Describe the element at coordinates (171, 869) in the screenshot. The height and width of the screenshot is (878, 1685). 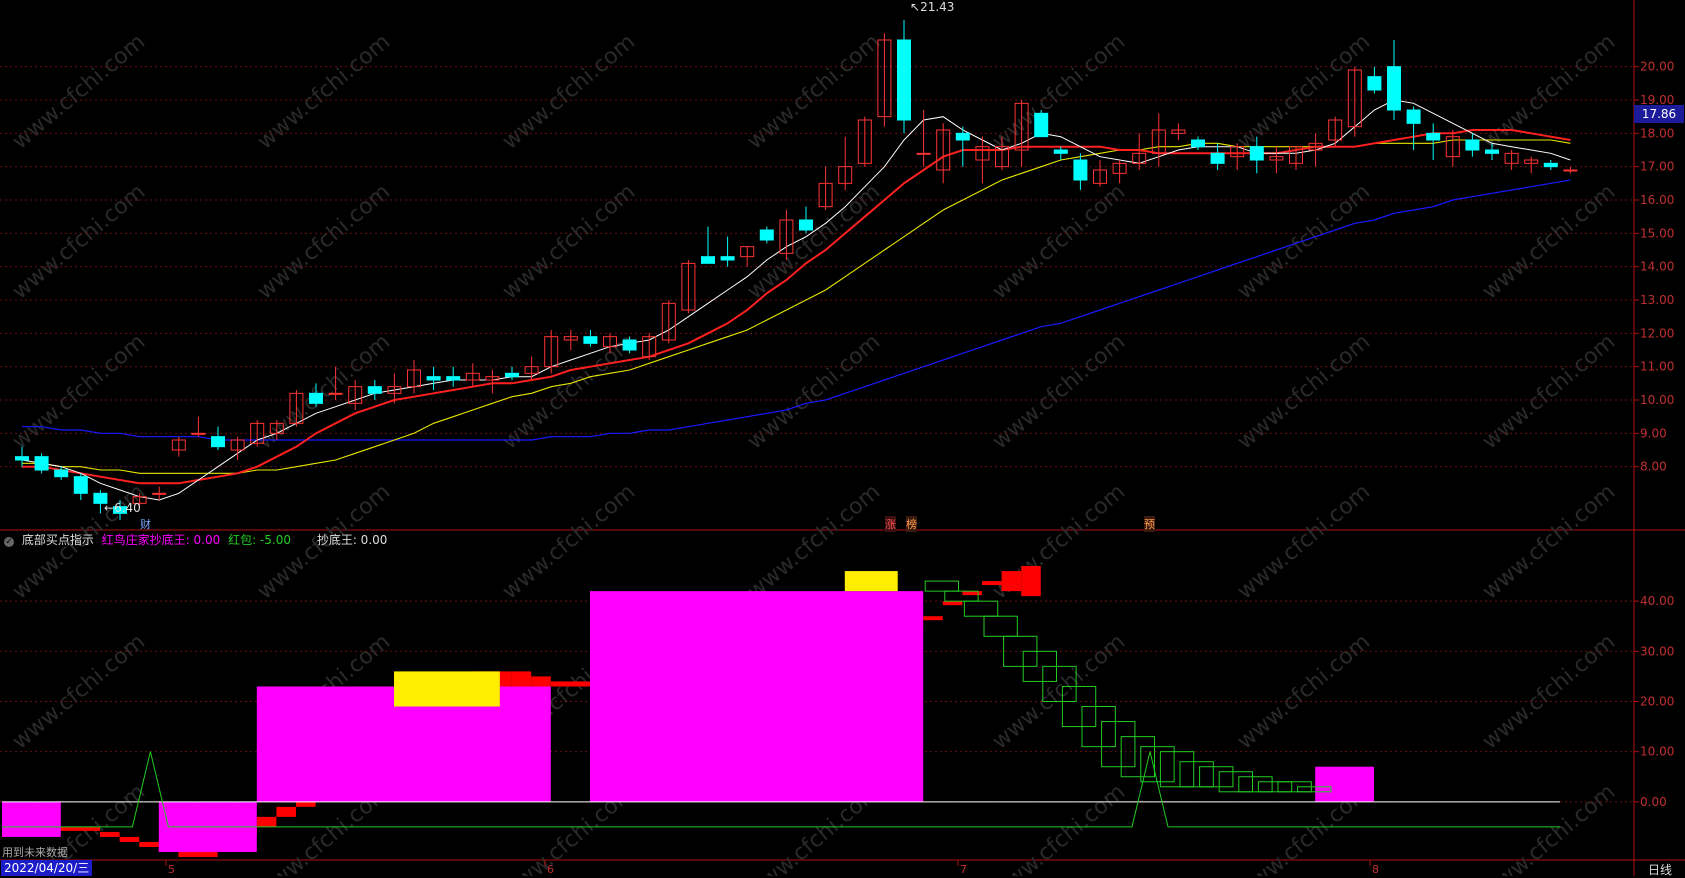
I see `month-tick-label: 5` at that location.